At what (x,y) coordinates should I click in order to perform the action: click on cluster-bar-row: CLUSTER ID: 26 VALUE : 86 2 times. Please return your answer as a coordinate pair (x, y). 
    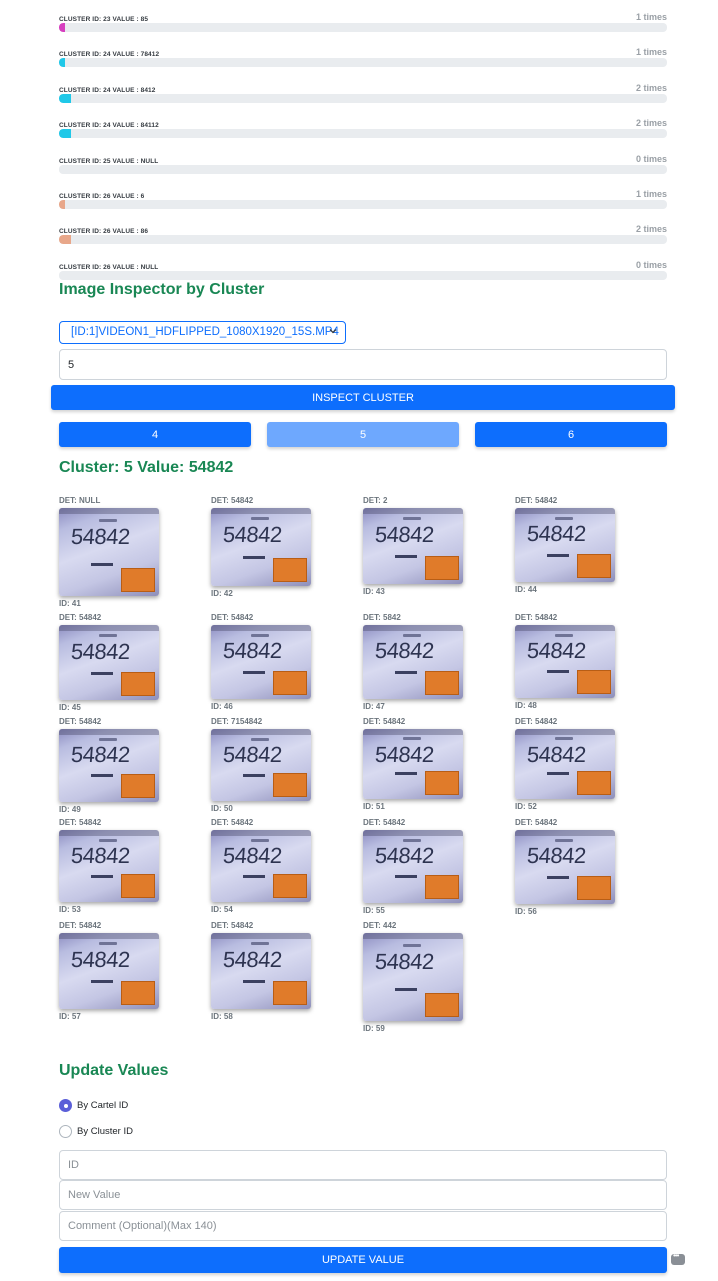
    Looking at the image, I should click on (363, 239).